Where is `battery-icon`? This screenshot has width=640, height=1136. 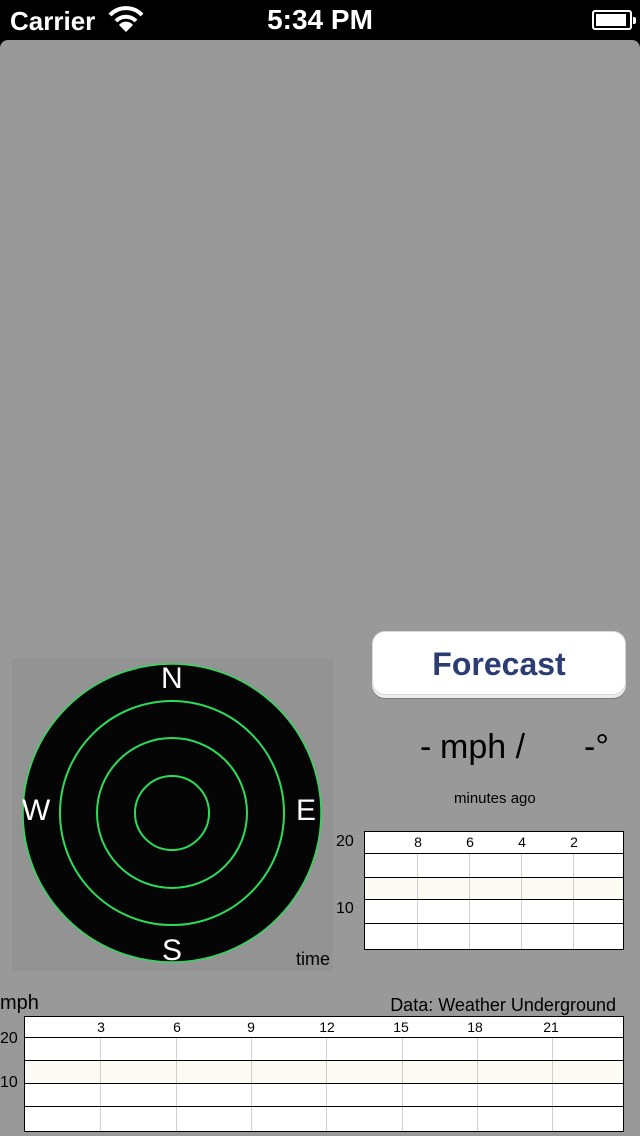 battery-icon is located at coordinates (614, 20).